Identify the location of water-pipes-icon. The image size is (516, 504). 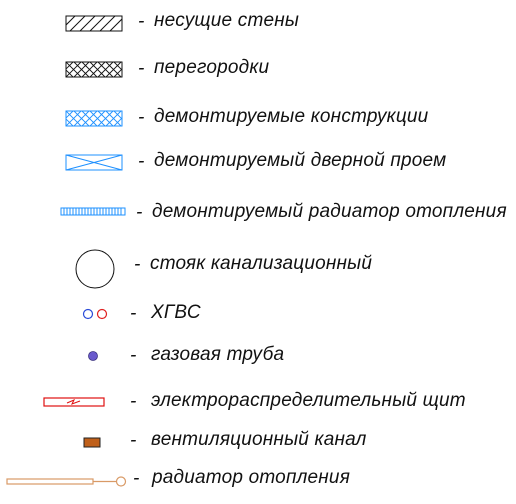
(65, 314).